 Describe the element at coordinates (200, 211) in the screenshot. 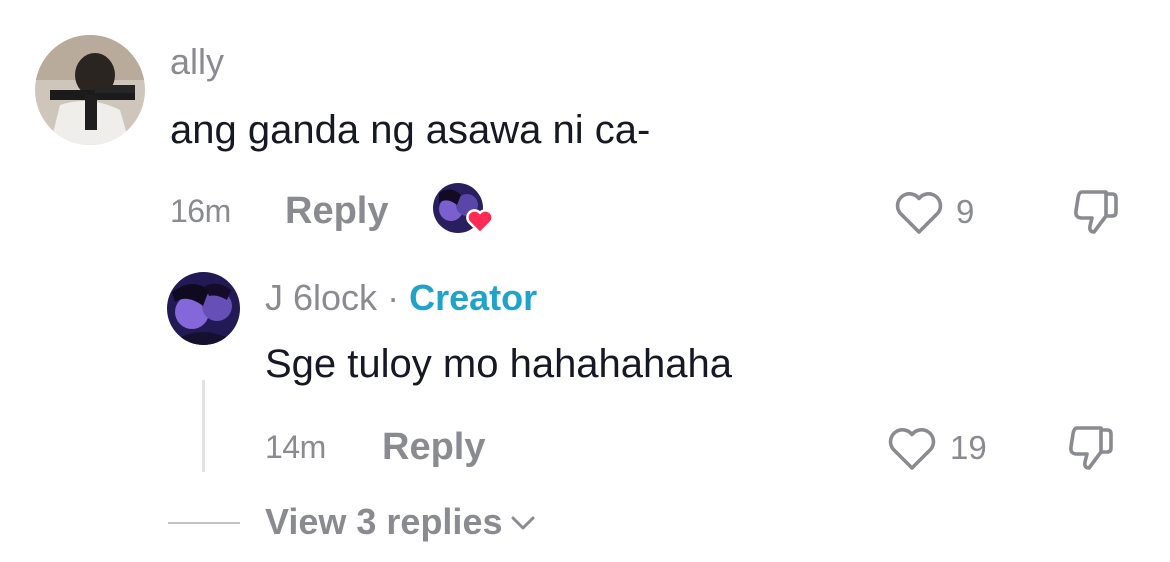

I see `comment-timestamp: 16m` at that location.